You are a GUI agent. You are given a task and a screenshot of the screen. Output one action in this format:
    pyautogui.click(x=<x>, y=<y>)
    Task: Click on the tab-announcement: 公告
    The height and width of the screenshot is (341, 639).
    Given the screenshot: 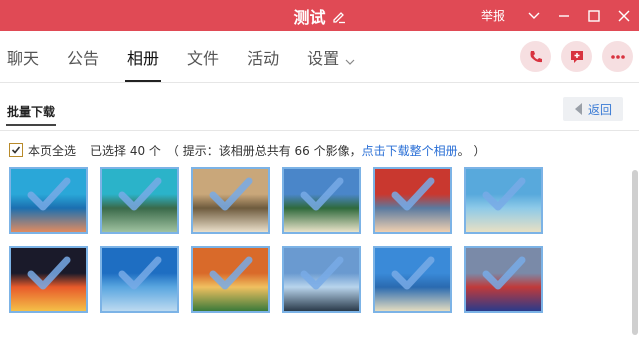 What is the action you would take?
    pyautogui.click(x=83, y=56)
    